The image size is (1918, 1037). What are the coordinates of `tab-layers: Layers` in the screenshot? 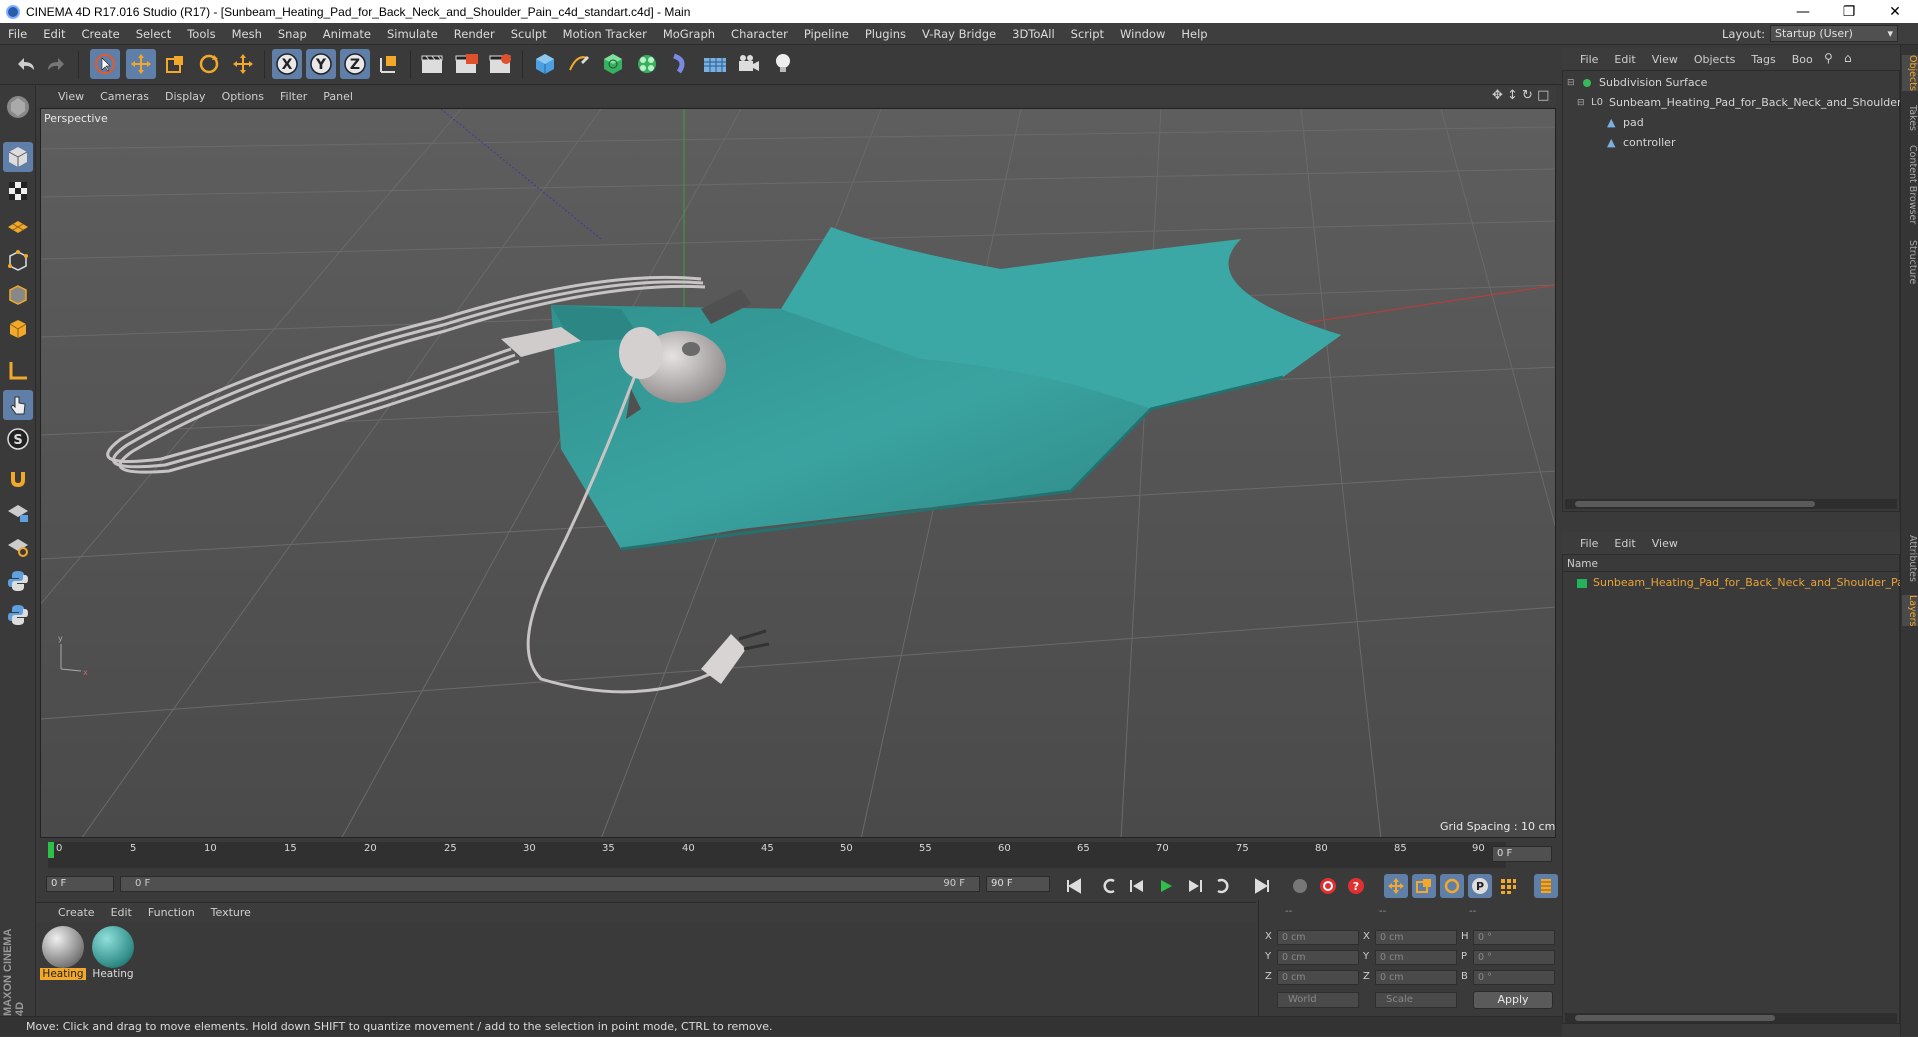 It's located at (1910, 611).